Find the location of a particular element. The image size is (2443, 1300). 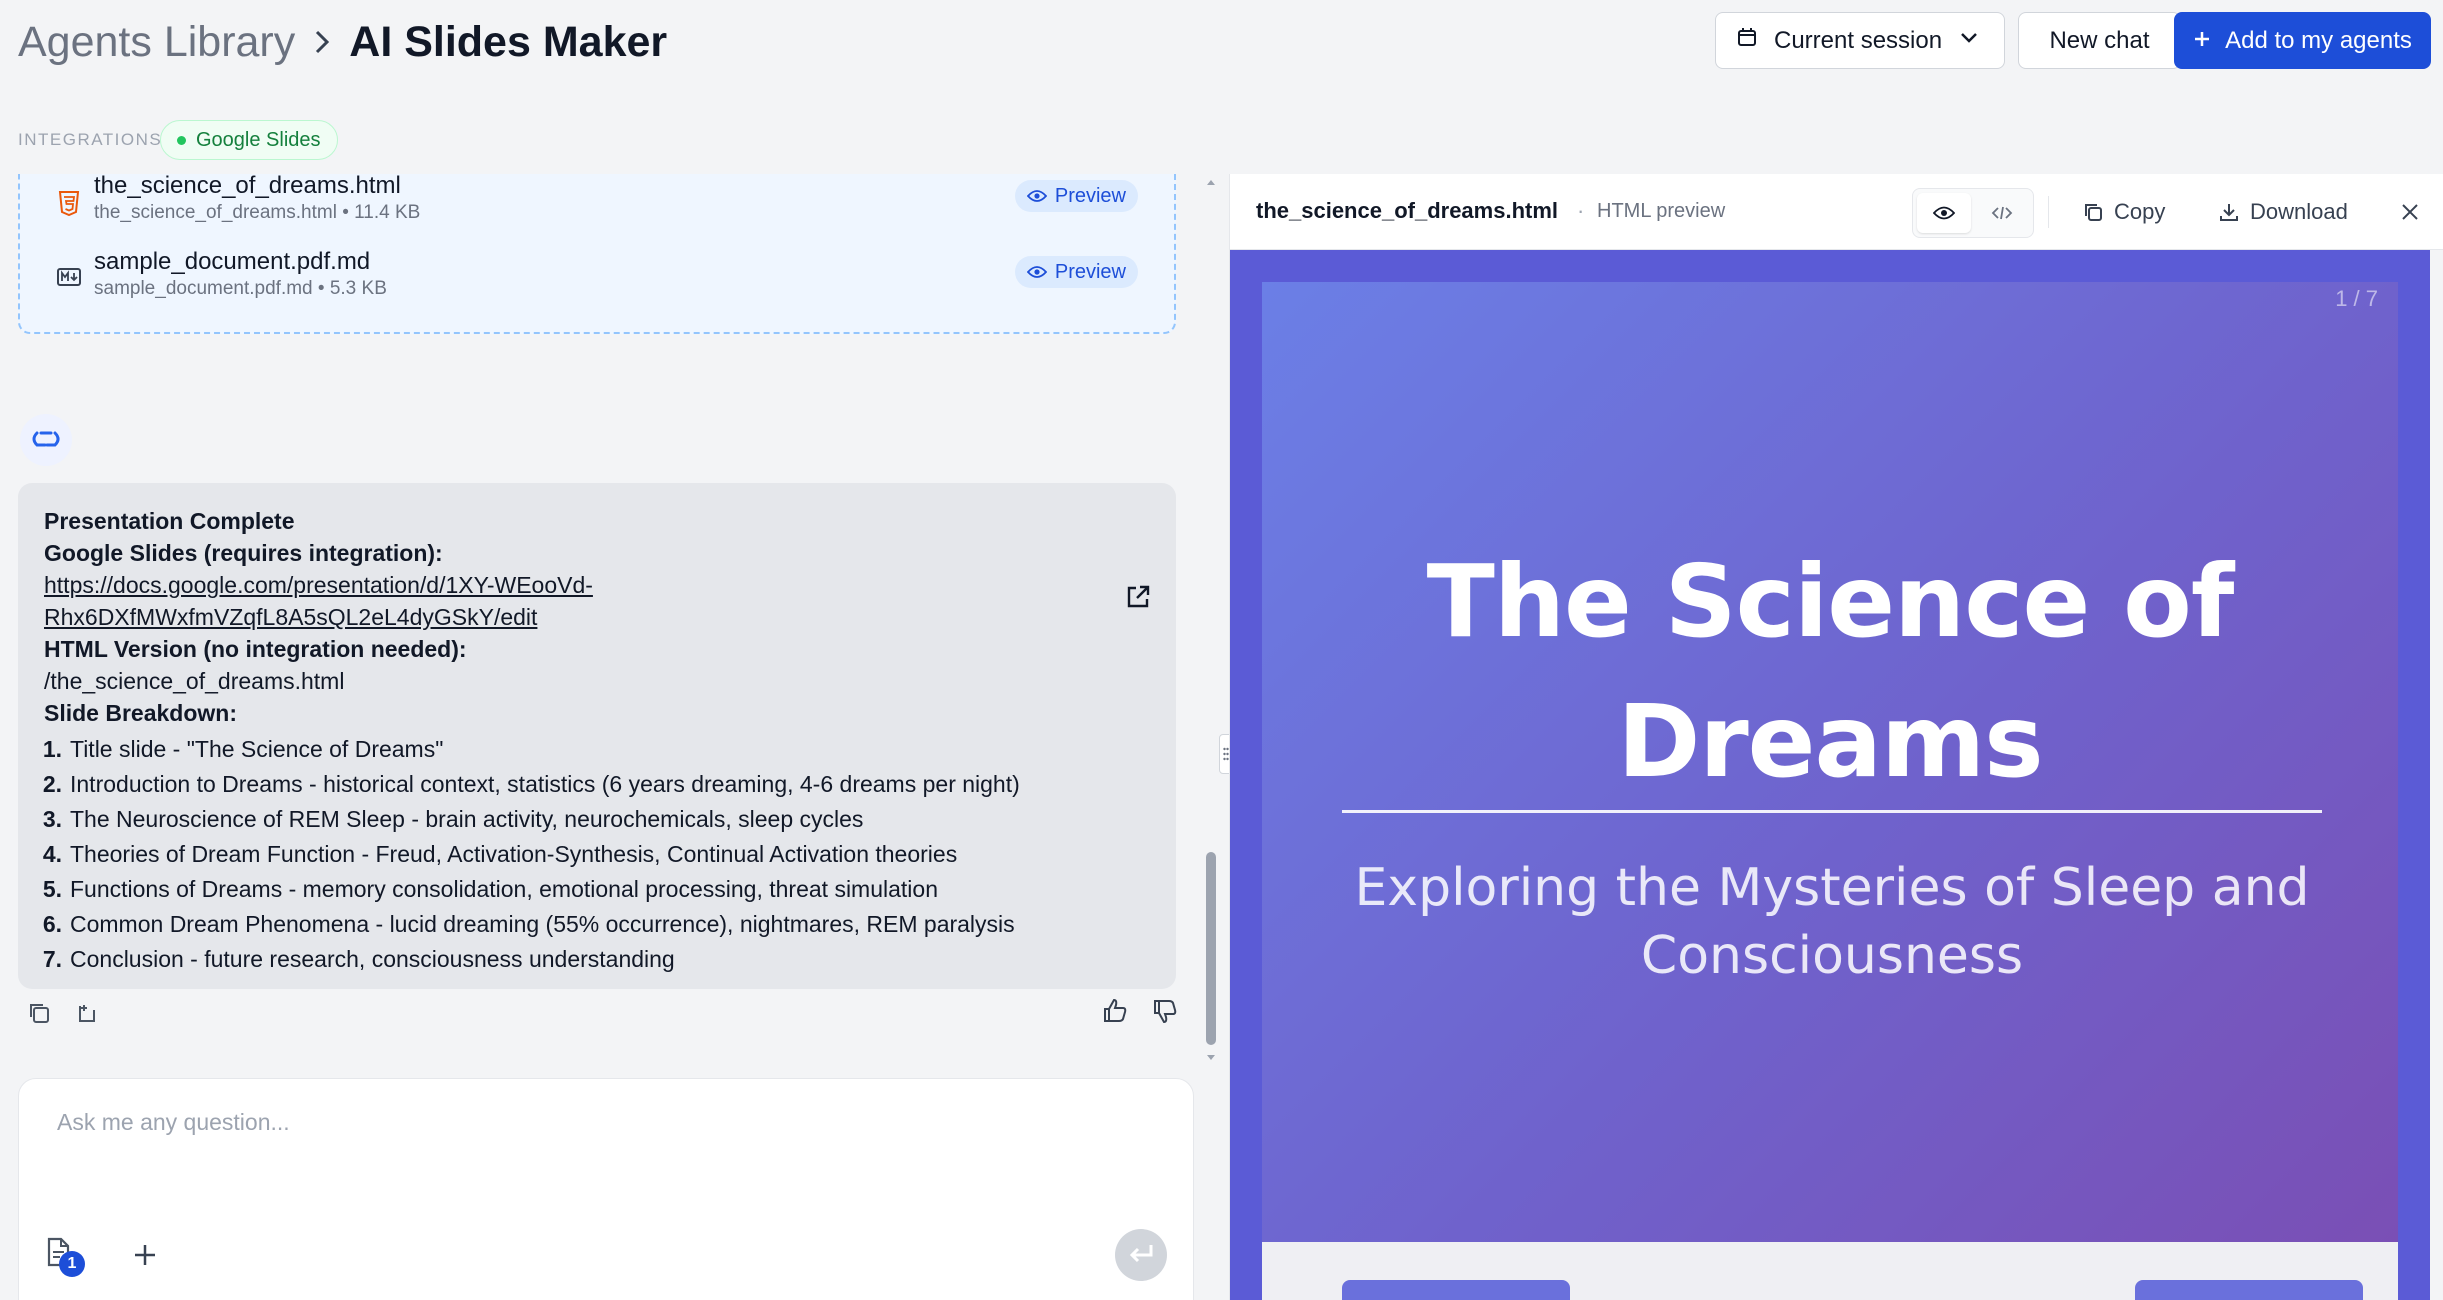

scroll-up-icon is located at coordinates (1211, 182).